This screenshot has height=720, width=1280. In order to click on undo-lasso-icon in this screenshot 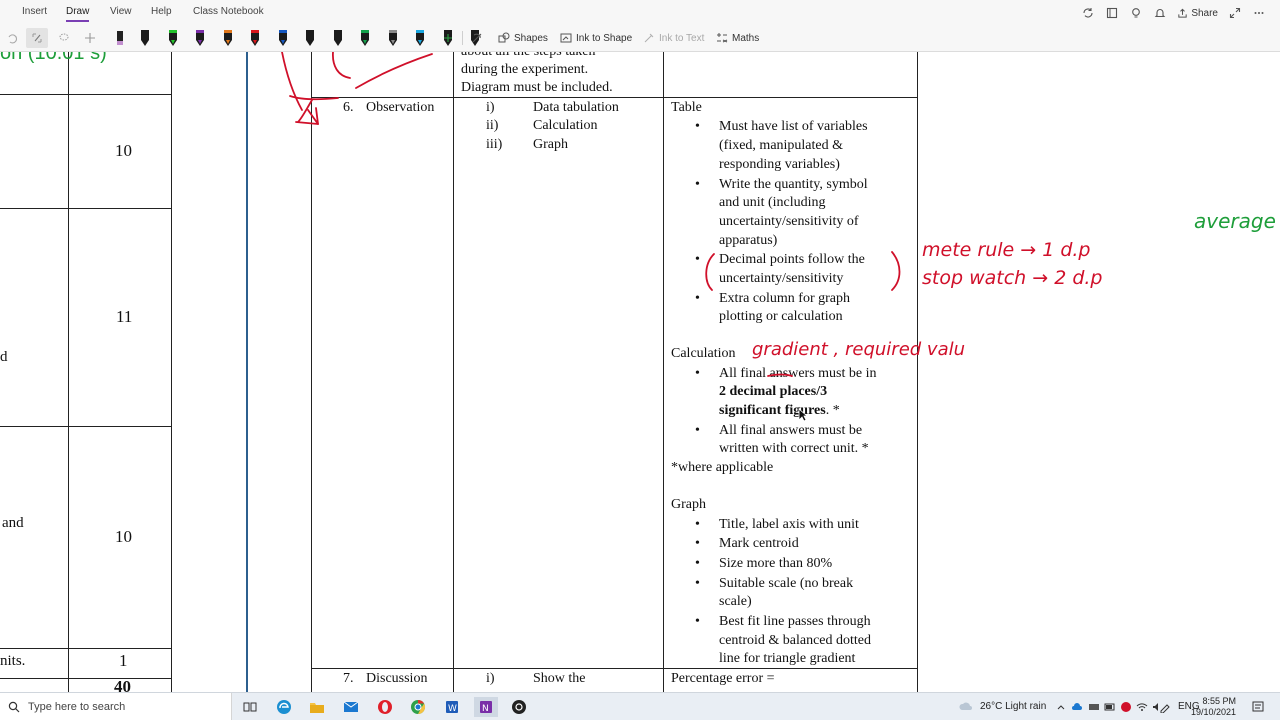, I will do `click(12, 38)`.